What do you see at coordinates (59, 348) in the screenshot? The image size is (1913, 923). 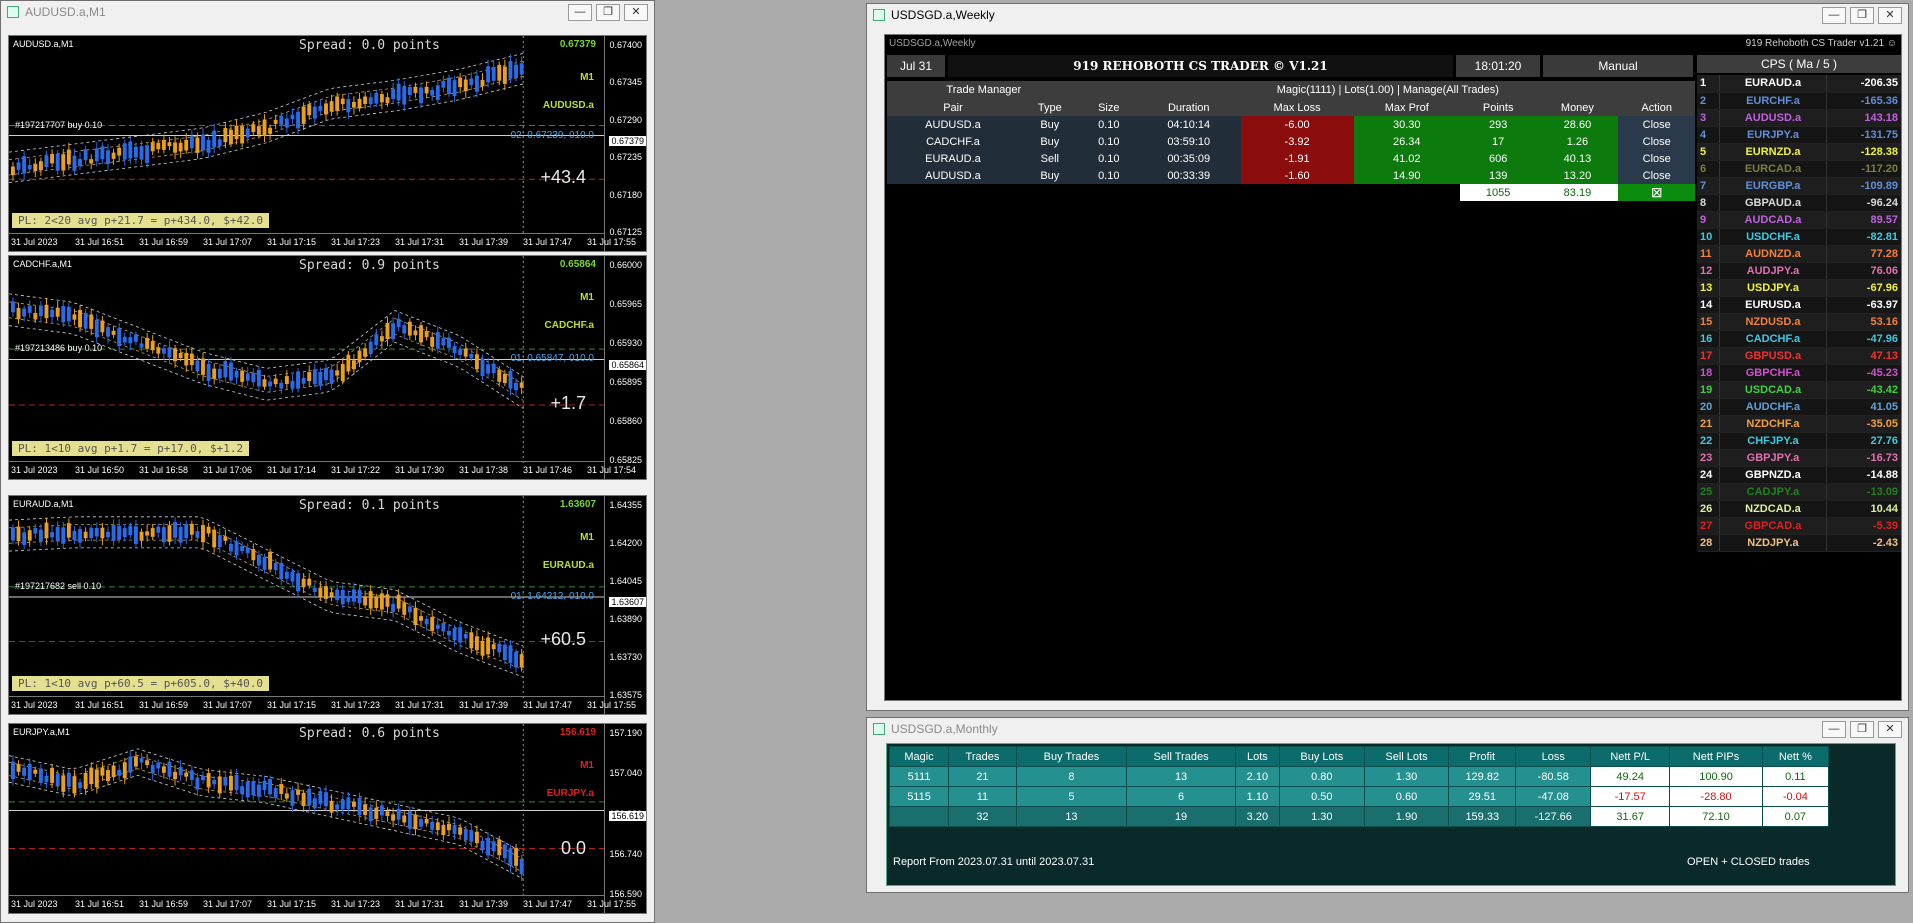 I see `order-label: #197213486 buy 0.10` at bounding box center [59, 348].